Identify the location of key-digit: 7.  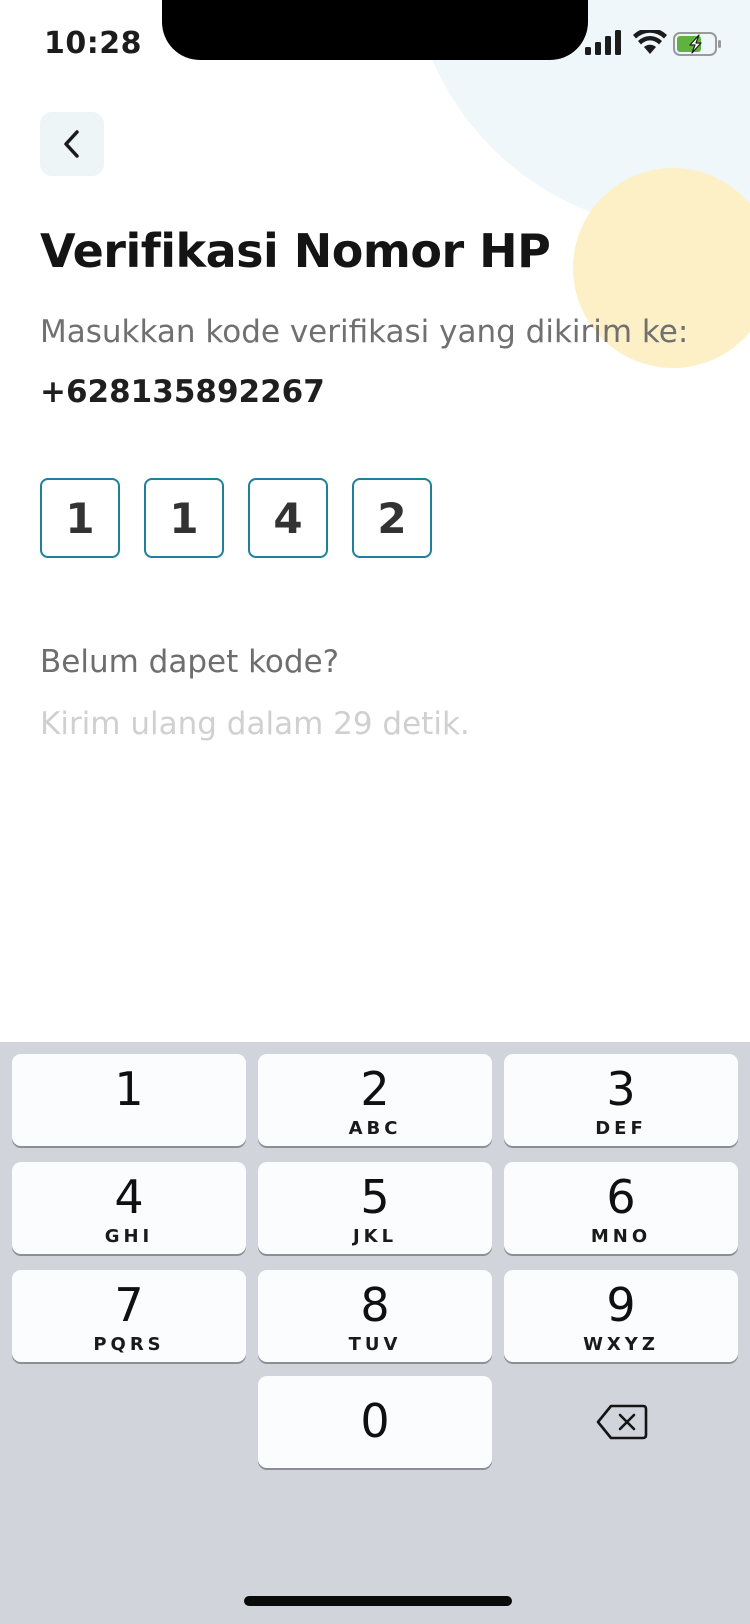
(129, 1305).